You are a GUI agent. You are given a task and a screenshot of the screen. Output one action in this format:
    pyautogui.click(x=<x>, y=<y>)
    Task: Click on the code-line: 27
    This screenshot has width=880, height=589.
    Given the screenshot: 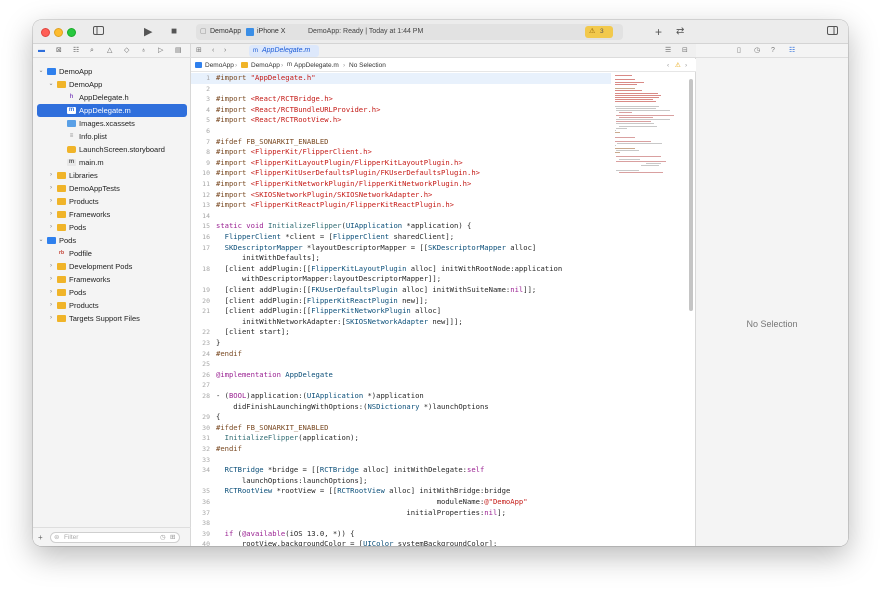 What is the action you would take?
    pyautogui.click(x=401, y=385)
    